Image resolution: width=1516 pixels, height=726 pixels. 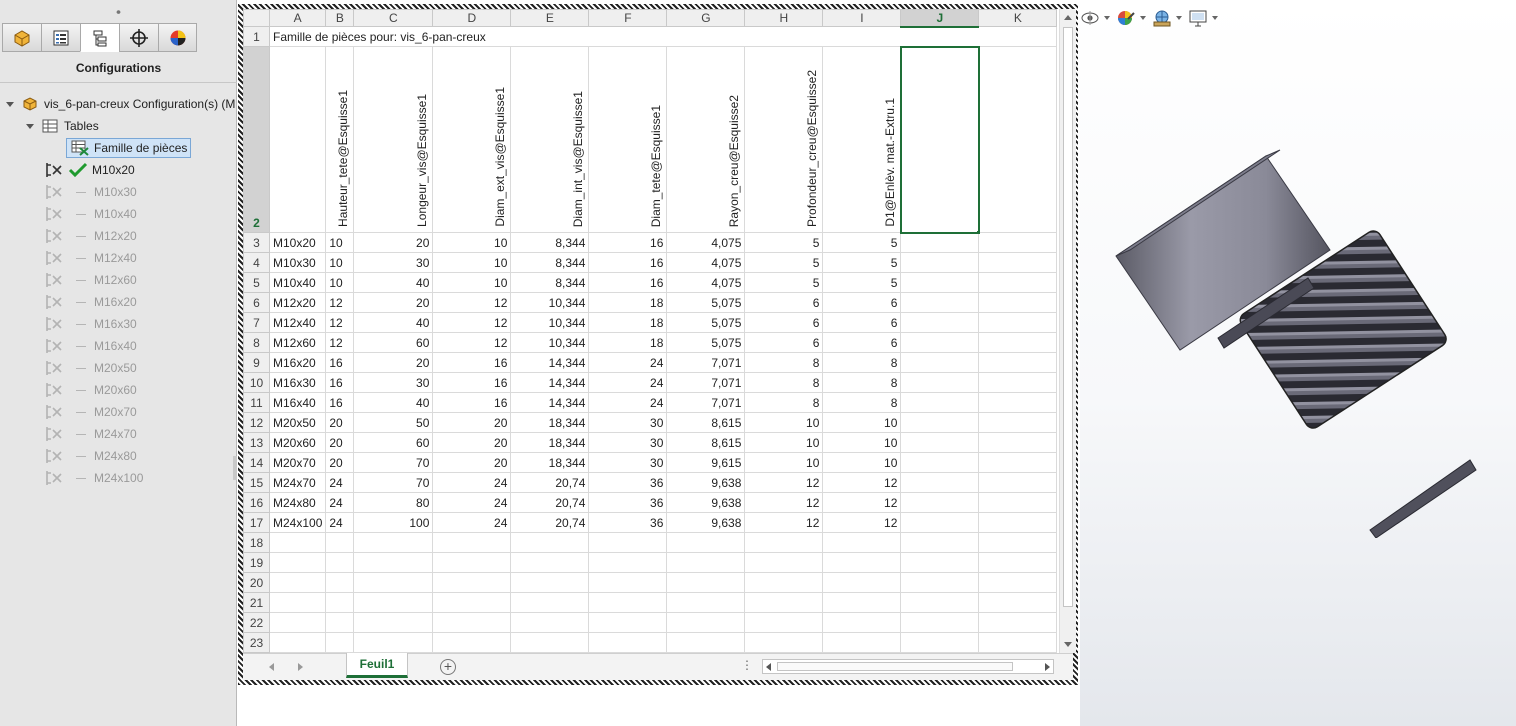 I want to click on config-item: M10x40, so click(x=90, y=214).